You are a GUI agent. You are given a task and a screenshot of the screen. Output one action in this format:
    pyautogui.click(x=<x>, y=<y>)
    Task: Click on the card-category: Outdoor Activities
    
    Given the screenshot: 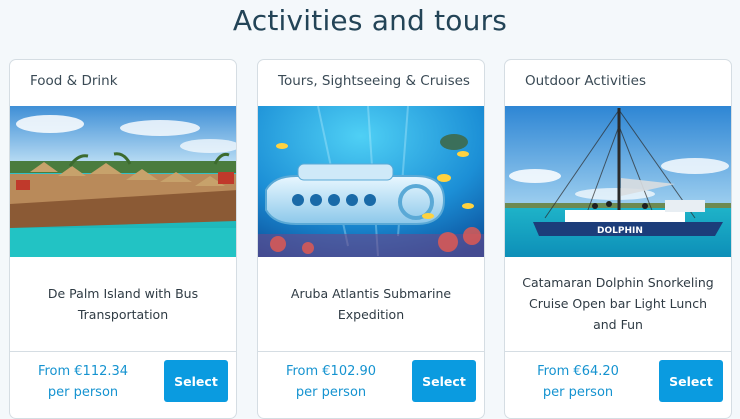 What is the action you would take?
    pyautogui.click(x=585, y=81)
    